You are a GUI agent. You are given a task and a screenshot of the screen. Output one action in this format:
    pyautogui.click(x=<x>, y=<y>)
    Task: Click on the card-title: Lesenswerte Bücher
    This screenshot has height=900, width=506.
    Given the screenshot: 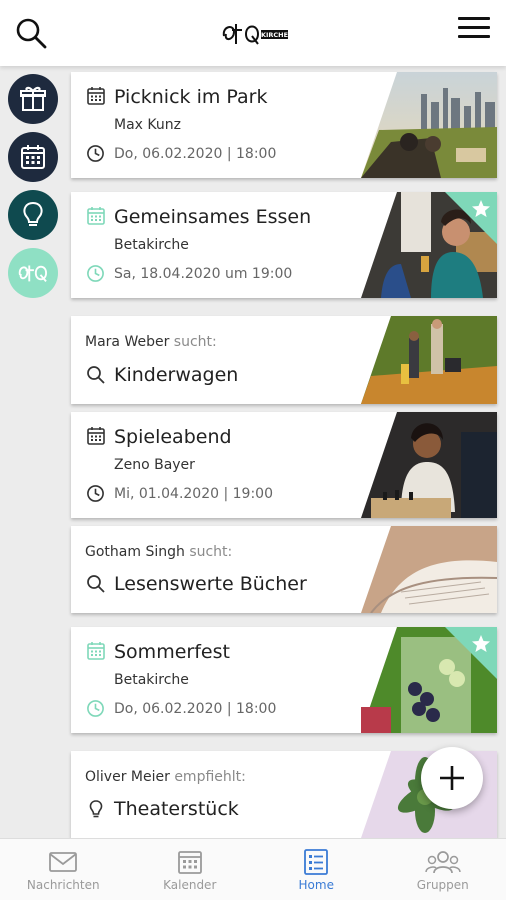 What is the action you would take?
    pyautogui.click(x=210, y=584)
    